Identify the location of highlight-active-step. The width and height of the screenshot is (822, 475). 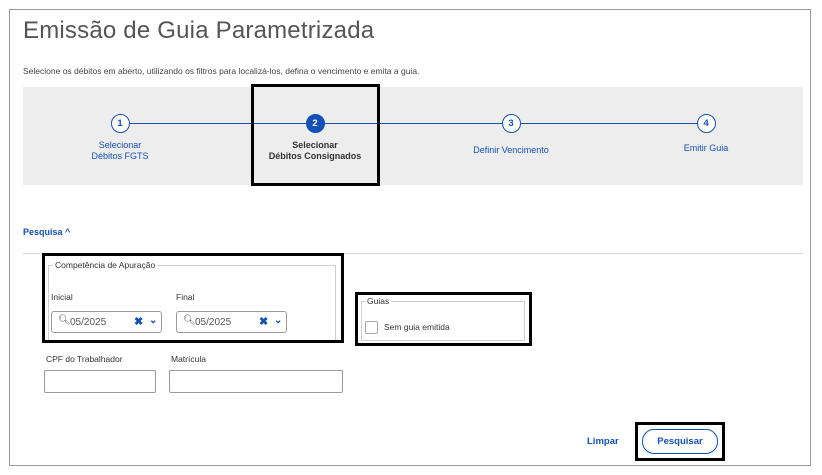
(315, 135).